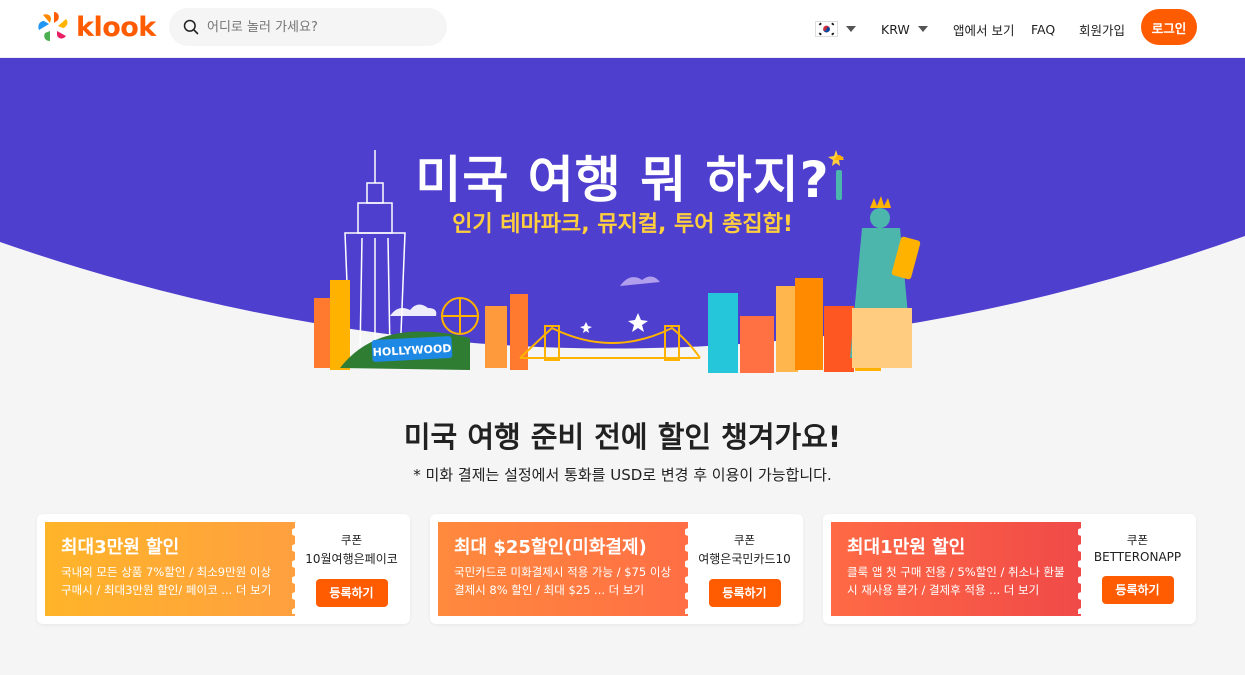 The width and height of the screenshot is (1245, 675). I want to click on language-selector, so click(835, 29).